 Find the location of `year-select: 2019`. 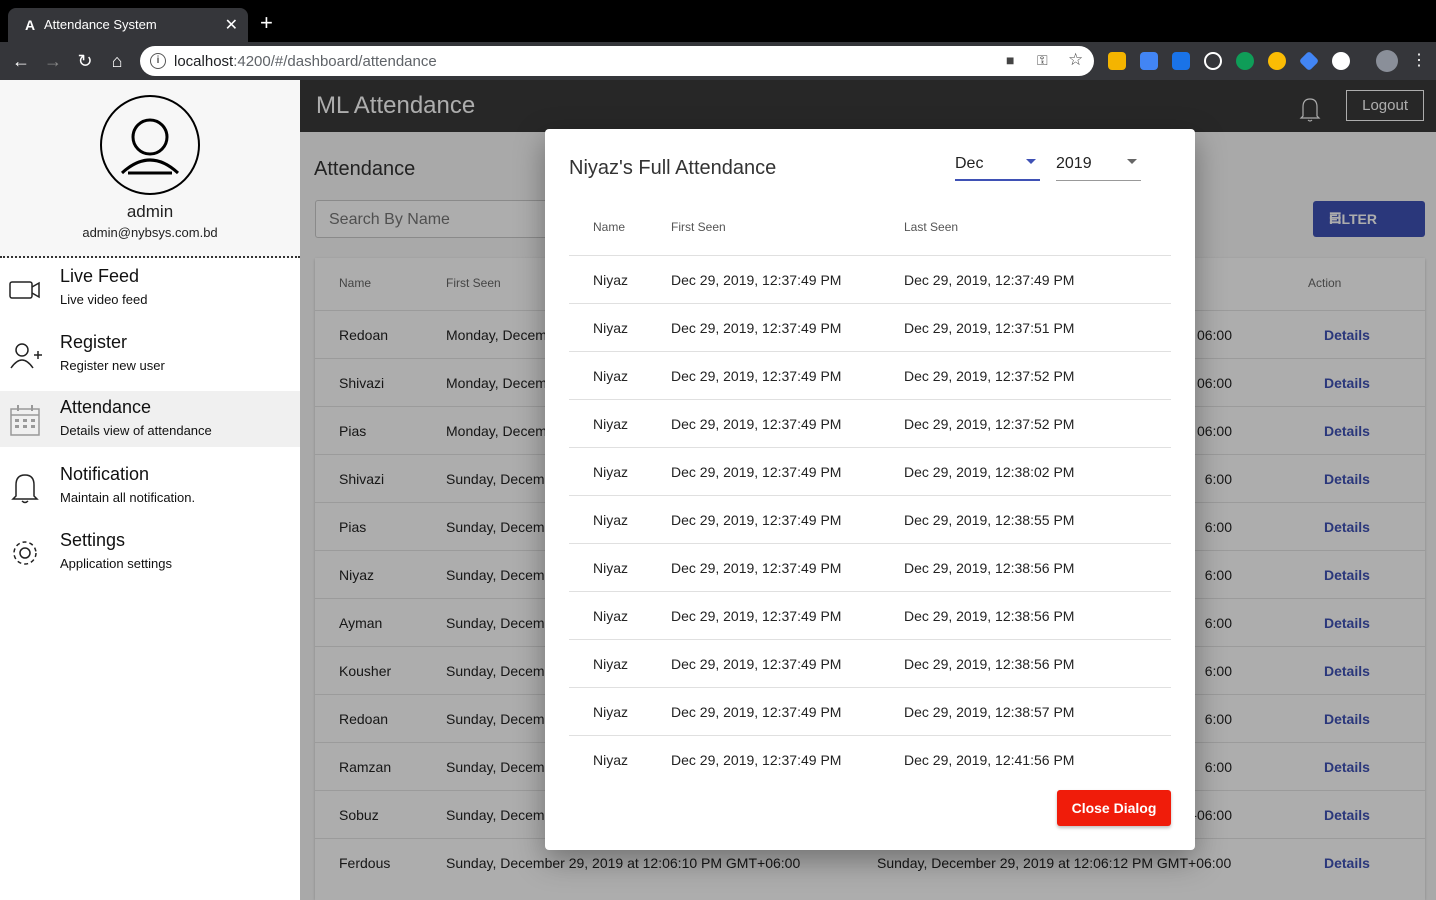

year-select: 2019 is located at coordinates (1098, 167).